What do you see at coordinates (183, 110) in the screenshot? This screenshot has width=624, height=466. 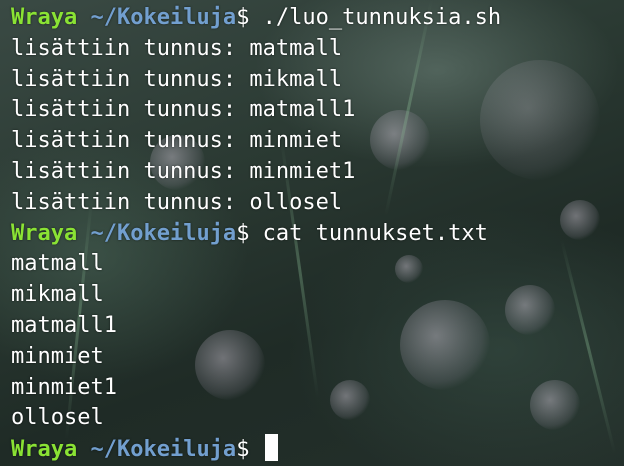 I see `output-line: lisättiin tunnus: matmall1` at bounding box center [183, 110].